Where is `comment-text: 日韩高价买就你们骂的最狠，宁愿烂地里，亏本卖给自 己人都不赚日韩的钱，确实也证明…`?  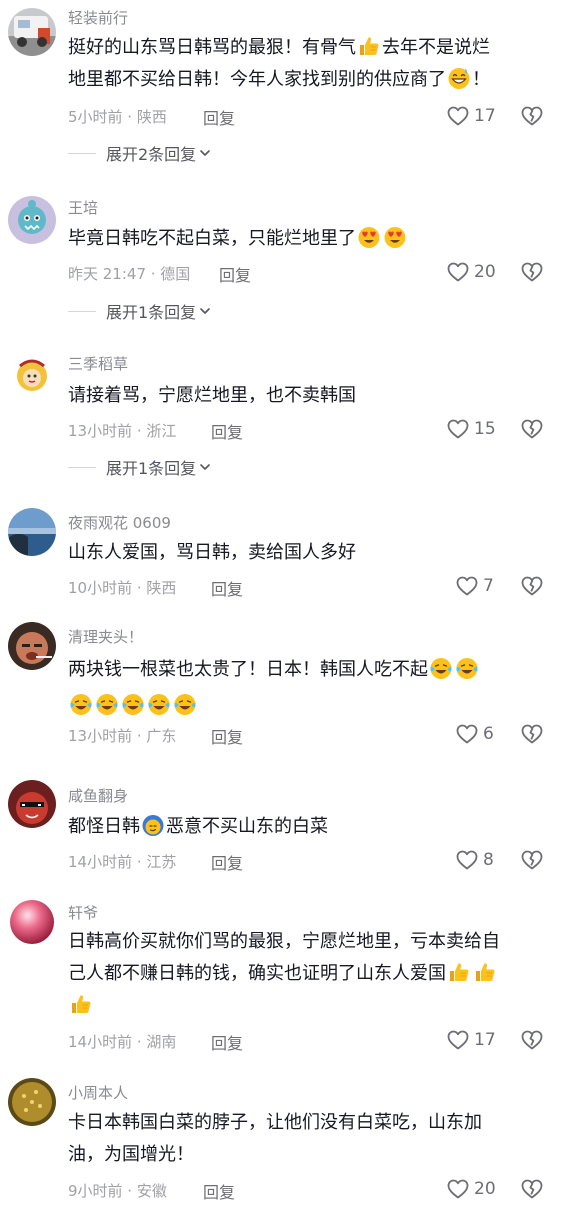
comment-text: 日韩高价买就你们骂的最狠，宁愿烂地里，亏本卖给自 己人都不赚日韩的钱，确实也证明… is located at coordinates (308, 974).